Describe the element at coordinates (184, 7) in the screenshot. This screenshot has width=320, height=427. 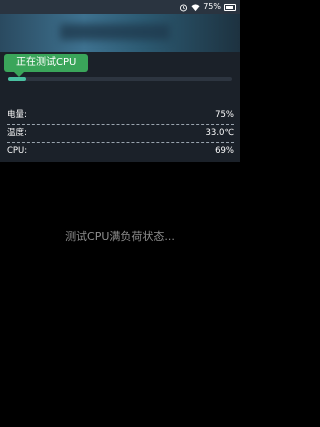
I see `alarm-icon` at that location.